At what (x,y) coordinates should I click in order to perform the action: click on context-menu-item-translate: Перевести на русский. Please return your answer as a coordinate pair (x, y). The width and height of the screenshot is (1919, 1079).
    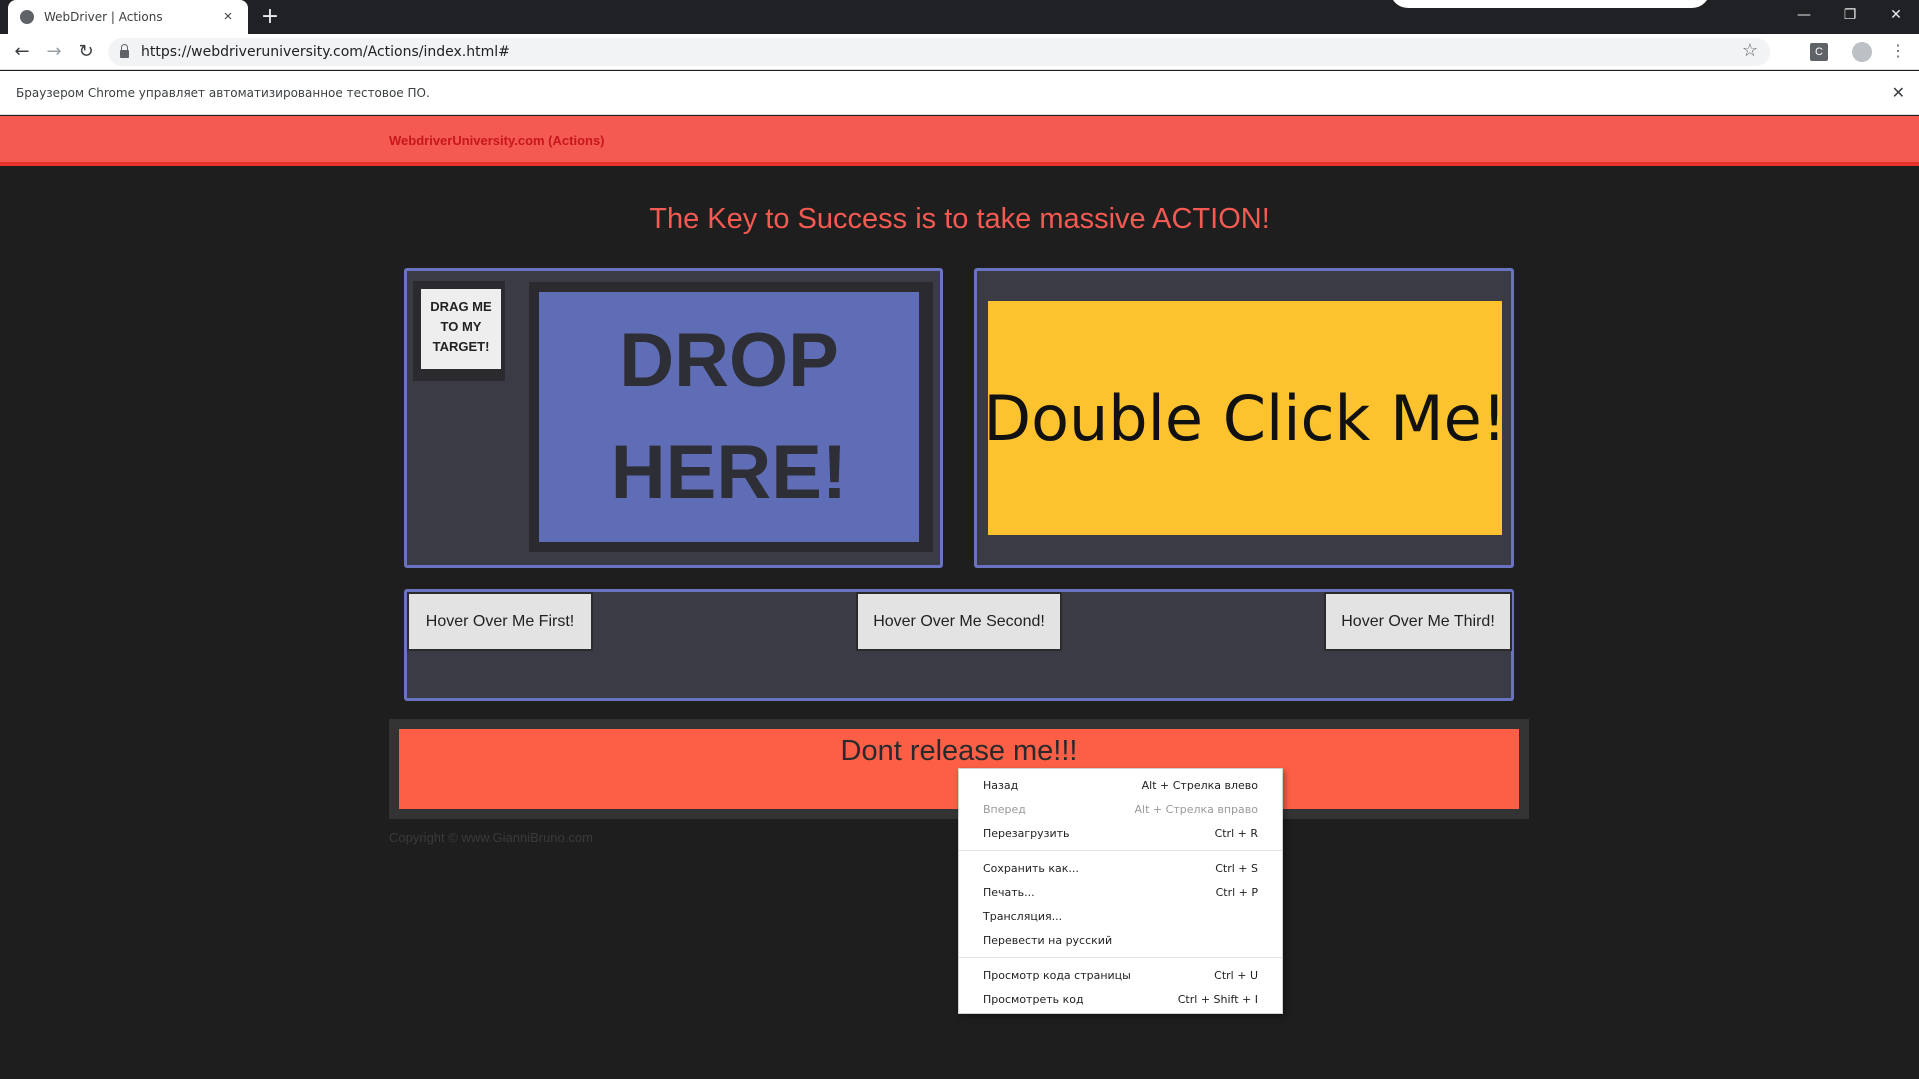
    Looking at the image, I should click on (1120, 940).